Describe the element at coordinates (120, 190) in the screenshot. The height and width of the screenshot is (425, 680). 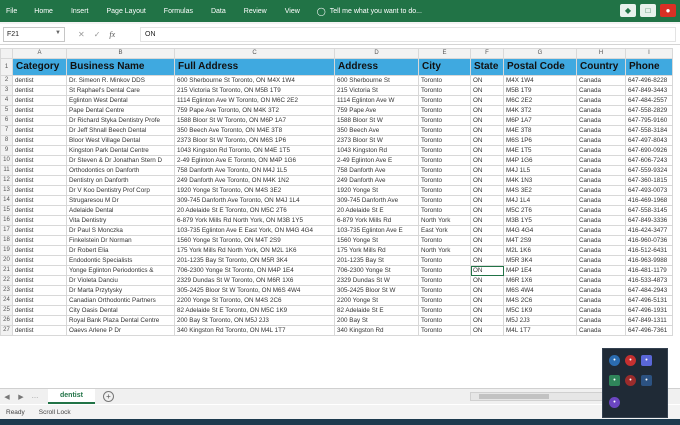
I see `cell: Dr V Koo Dentistry Prof Corp` at that location.